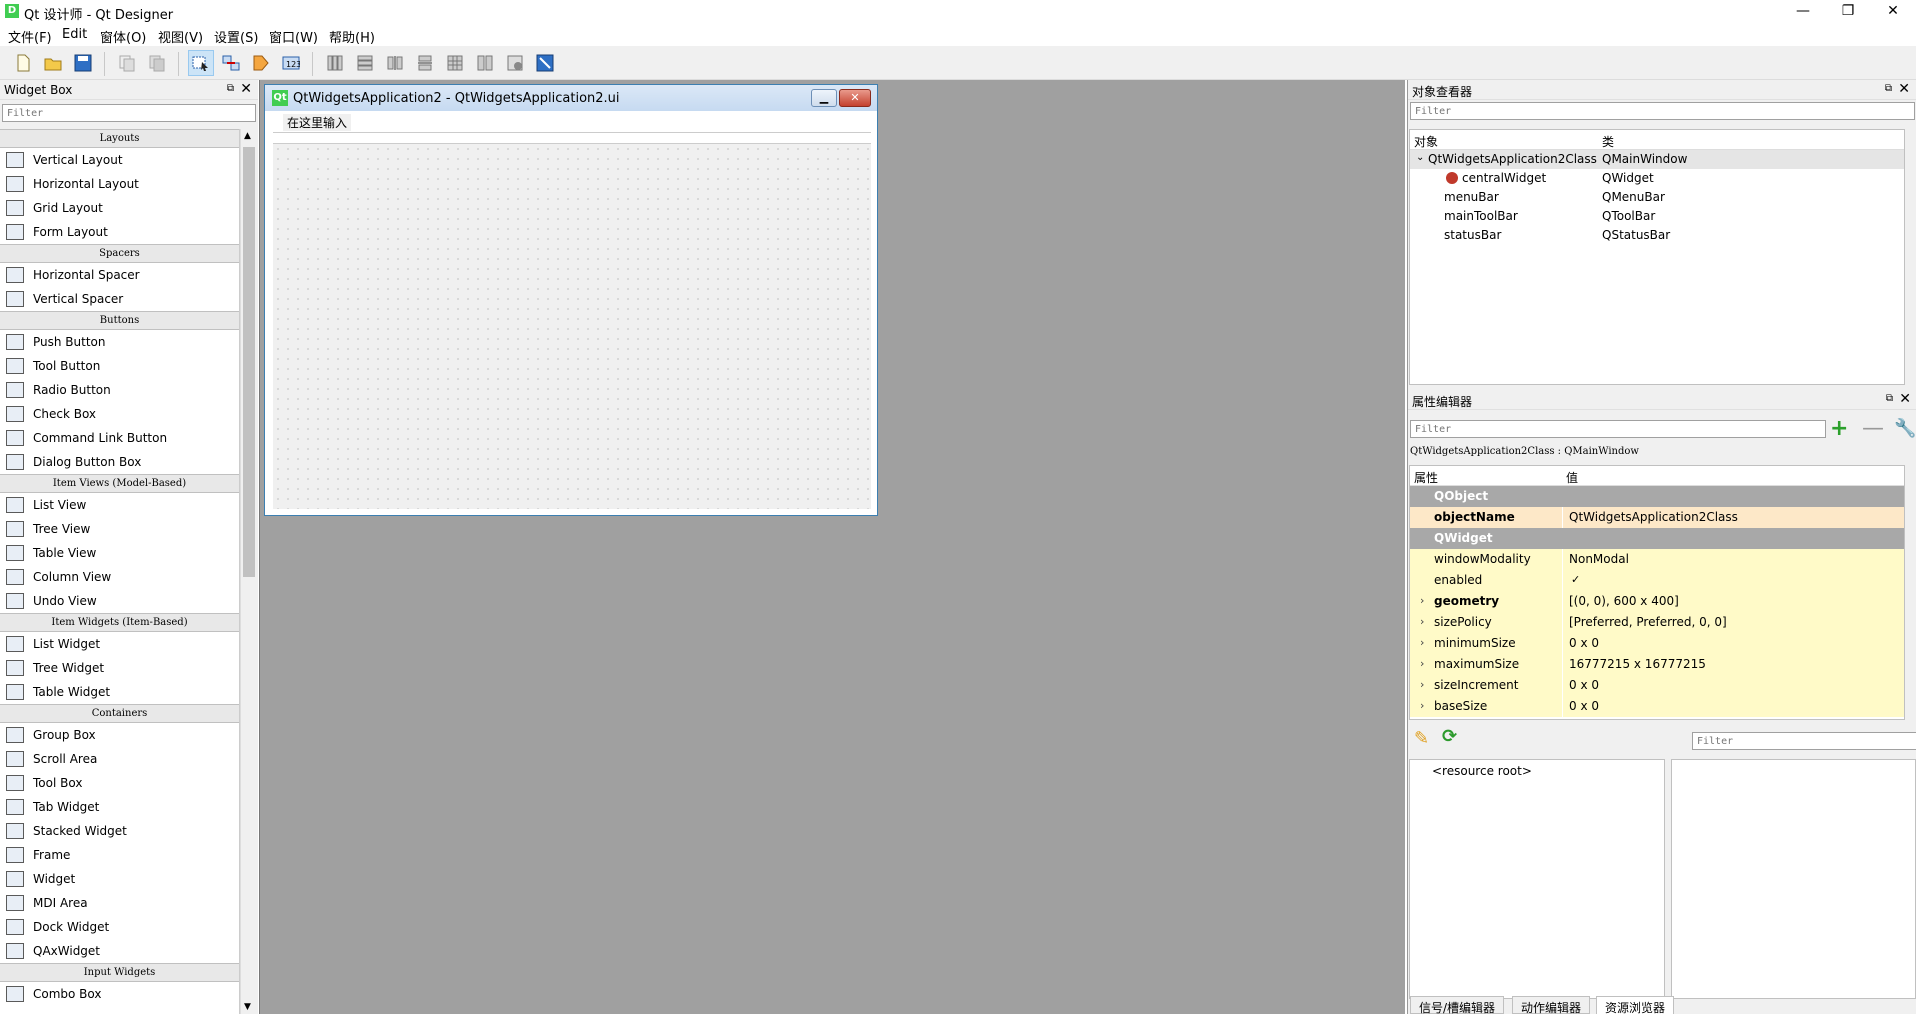 Image resolution: width=1916 pixels, height=1014 pixels. I want to click on property-value: [Preferred, Preferred, 0, 0], so click(1733, 622).